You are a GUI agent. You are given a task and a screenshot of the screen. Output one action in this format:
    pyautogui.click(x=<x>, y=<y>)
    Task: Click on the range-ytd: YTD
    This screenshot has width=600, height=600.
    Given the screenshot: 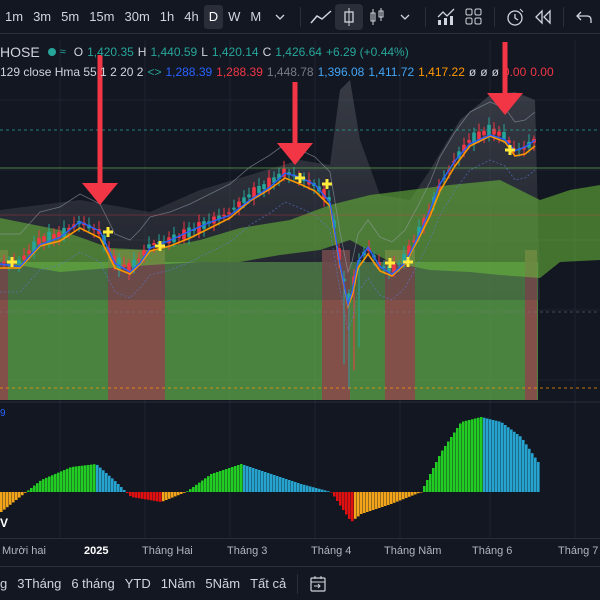 What is the action you would take?
    pyautogui.click(x=138, y=583)
    